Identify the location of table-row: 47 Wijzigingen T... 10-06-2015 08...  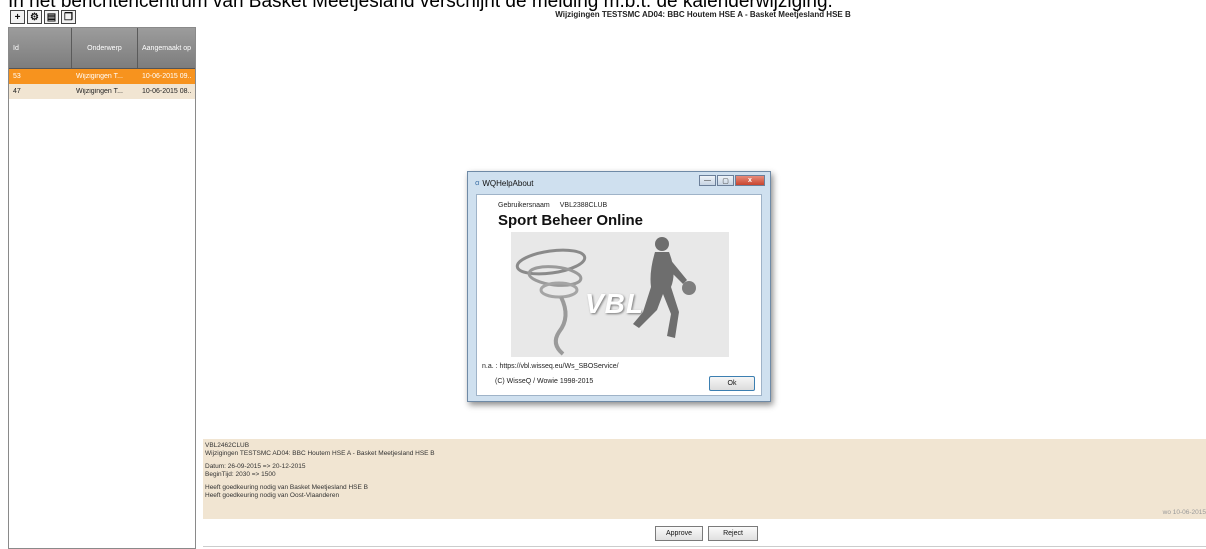
(102, 91).